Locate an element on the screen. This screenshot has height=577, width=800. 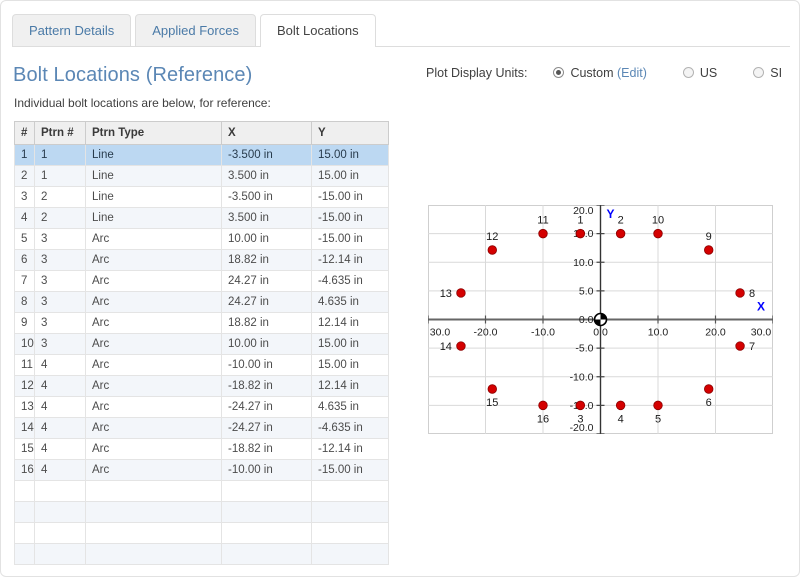
table-row: 4 2 Line 3.500 in -15.00 in is located at coordinates (201, 218).